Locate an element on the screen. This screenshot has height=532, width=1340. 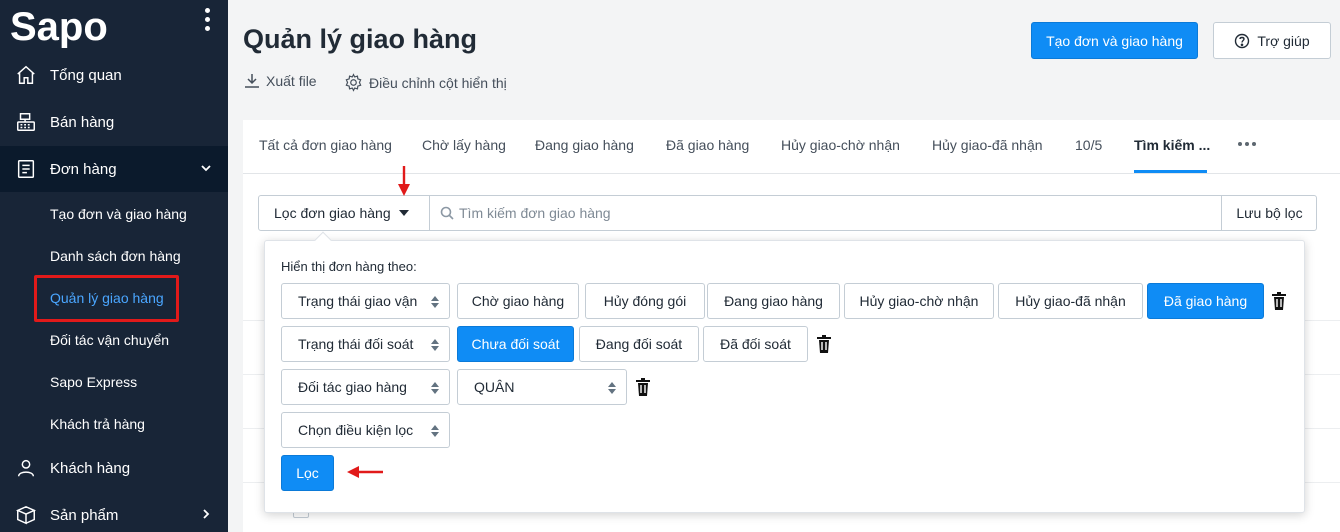
select-value: Trạng thái giao vận is located at coordinates (358, 301).